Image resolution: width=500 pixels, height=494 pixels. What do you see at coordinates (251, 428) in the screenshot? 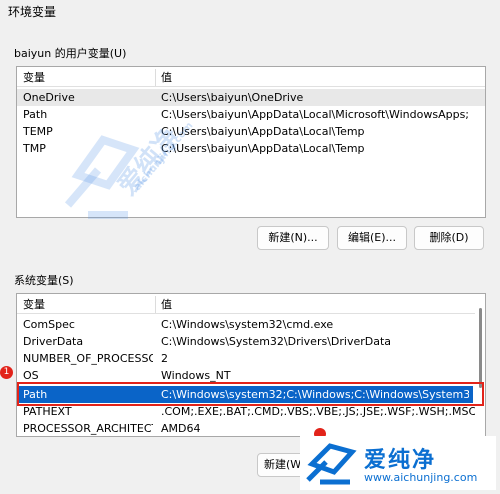
I see `table-row: PROCESSOR_ARCHITECT... AMD64` at bounding box center [251, 428].